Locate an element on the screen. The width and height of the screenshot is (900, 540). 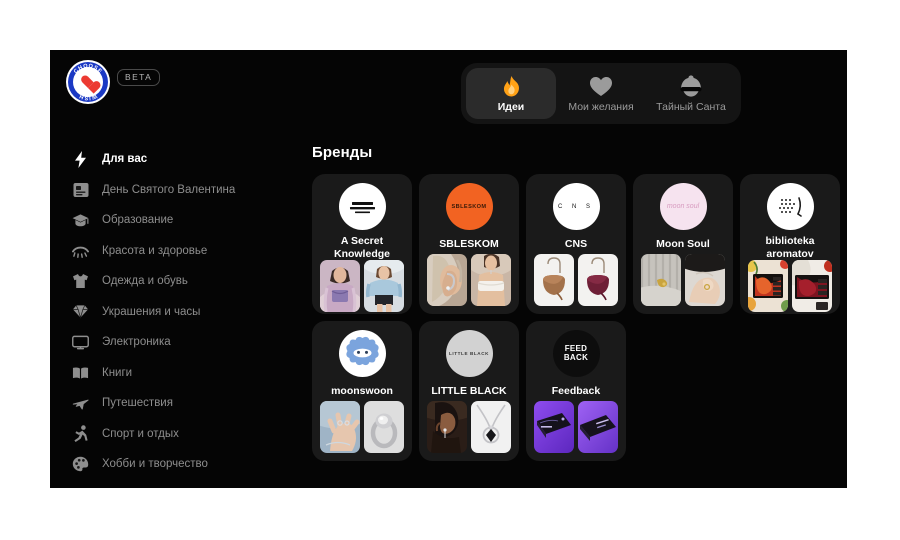
sidebar-item-valentines-day-label: День Святого Валентина is located at coordinates (169, 189).